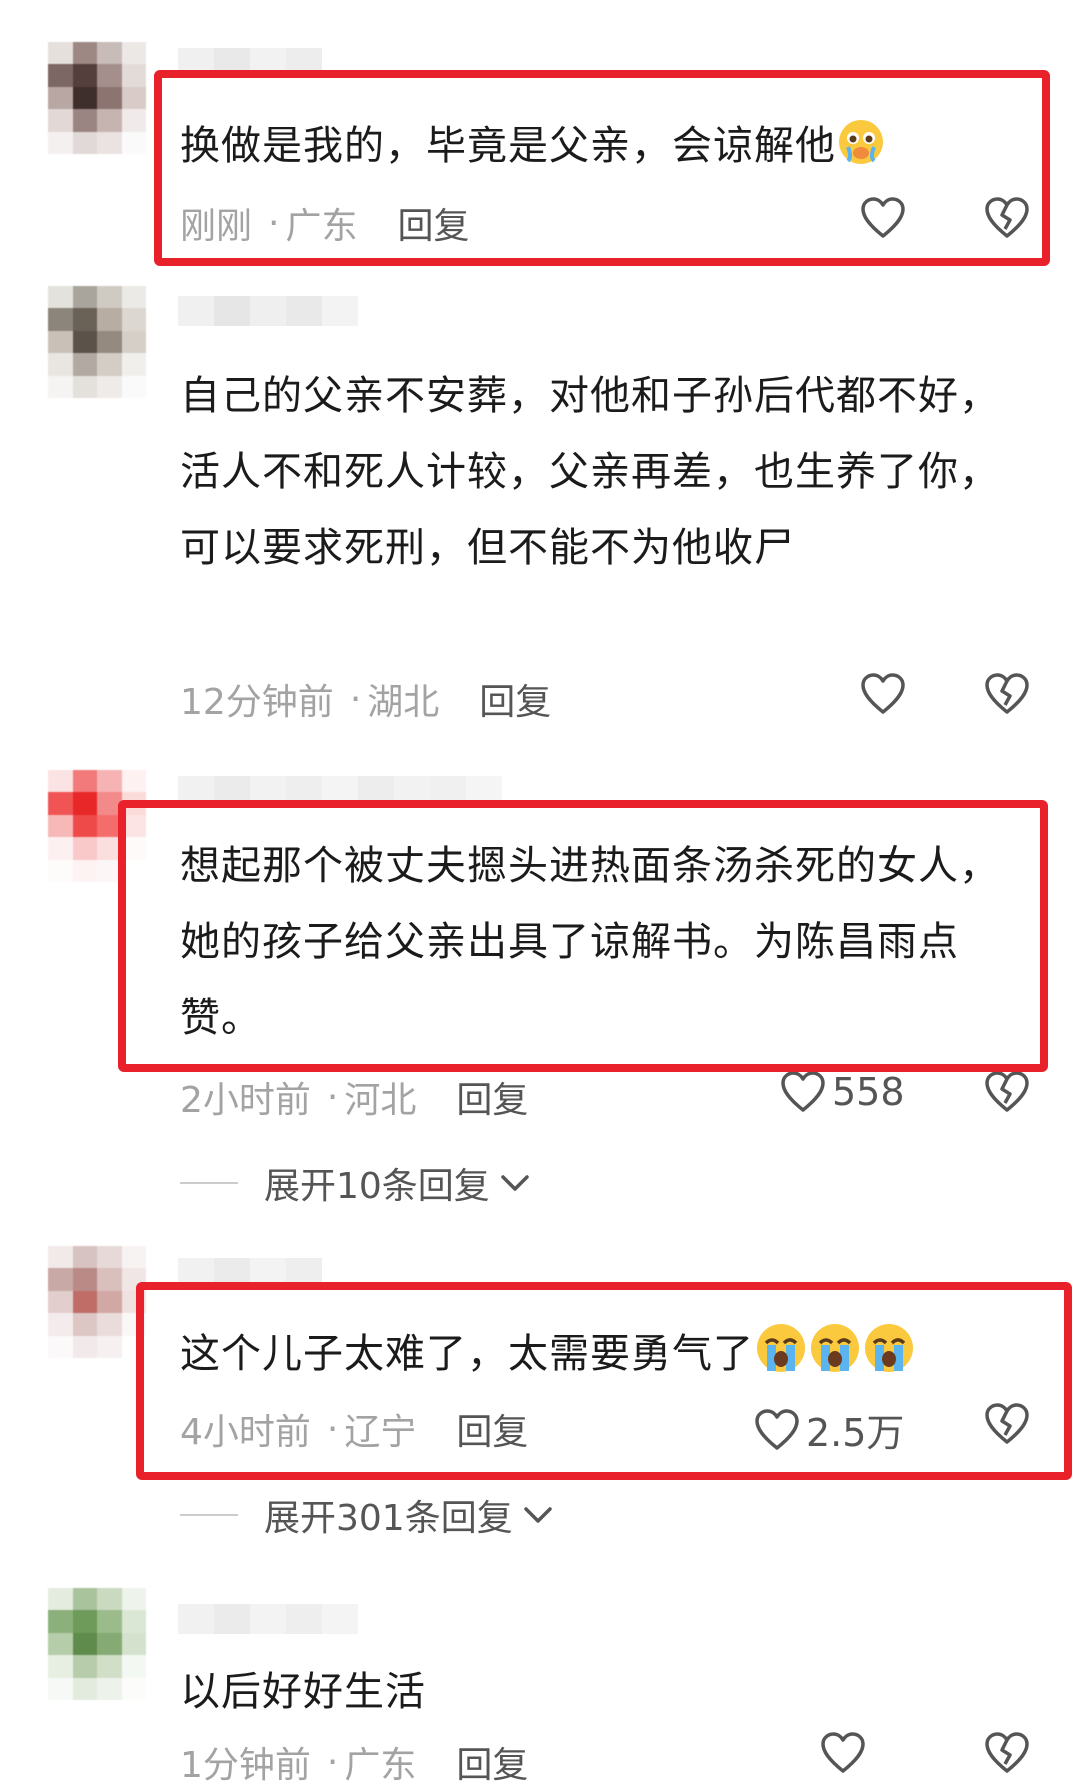  I want to click on crying-pleading-emoji, so click(861, 154).